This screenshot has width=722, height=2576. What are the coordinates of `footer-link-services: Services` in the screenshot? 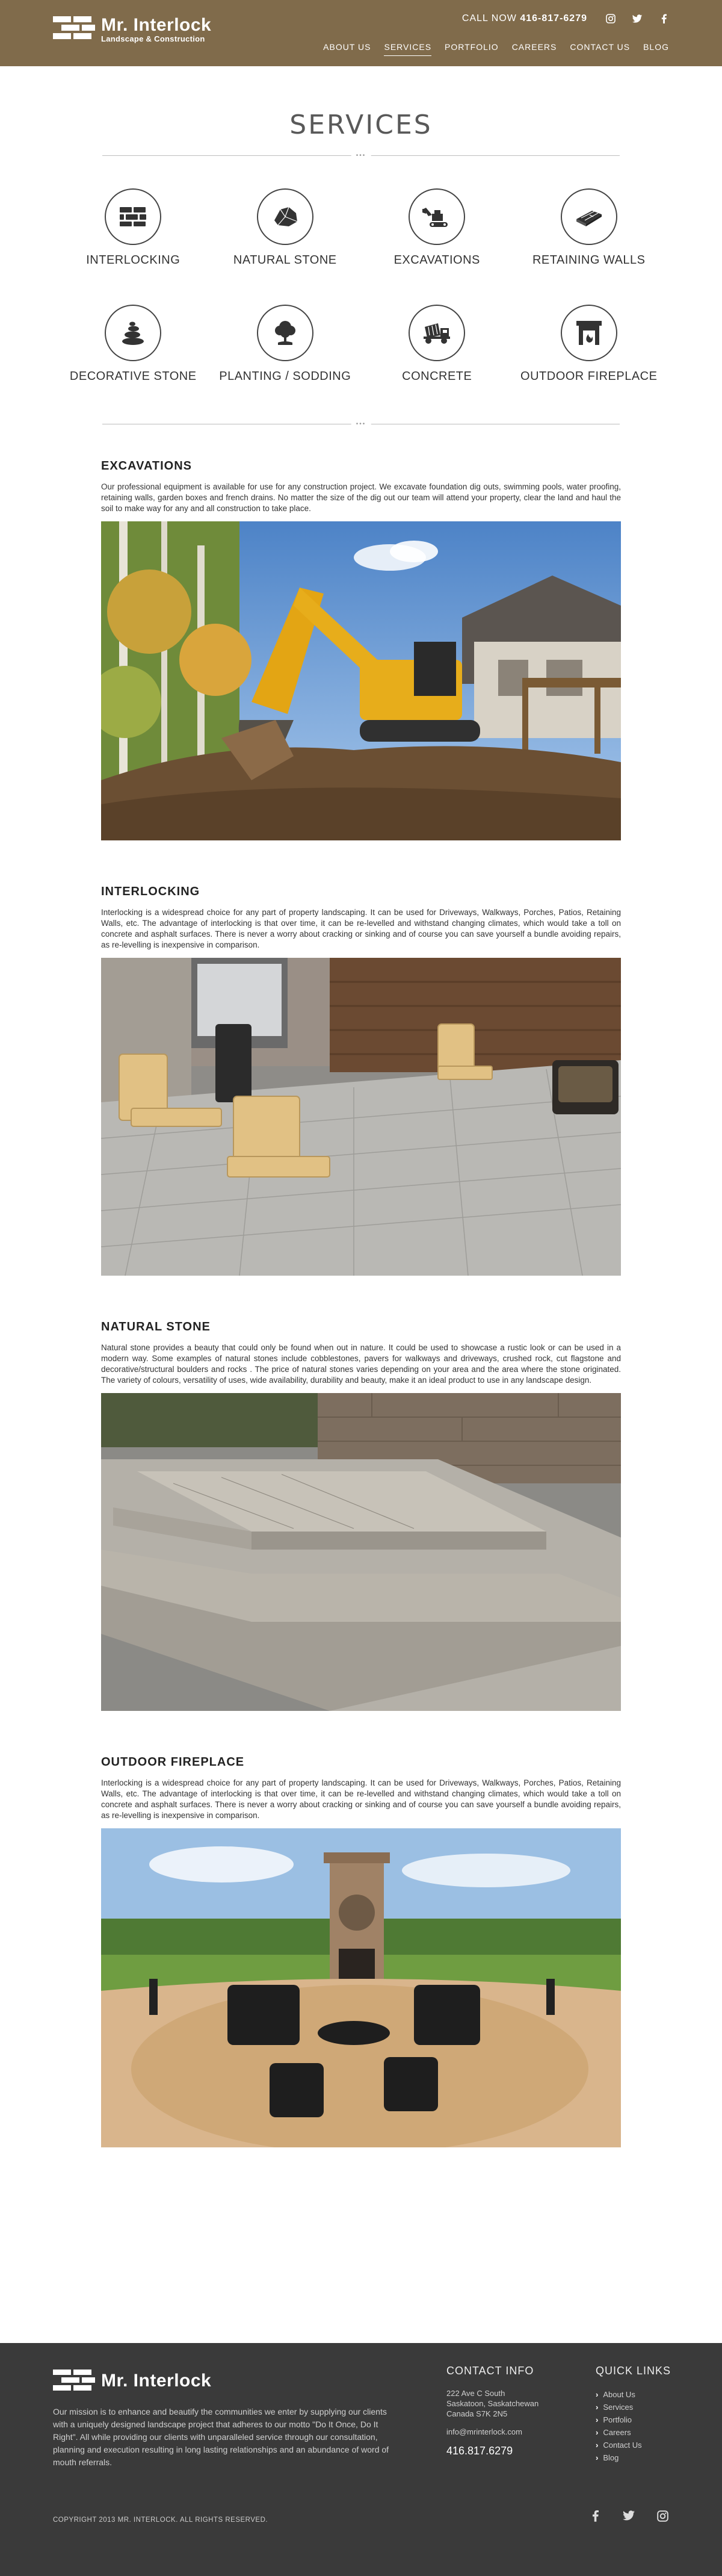 It's located at (633, 2407).